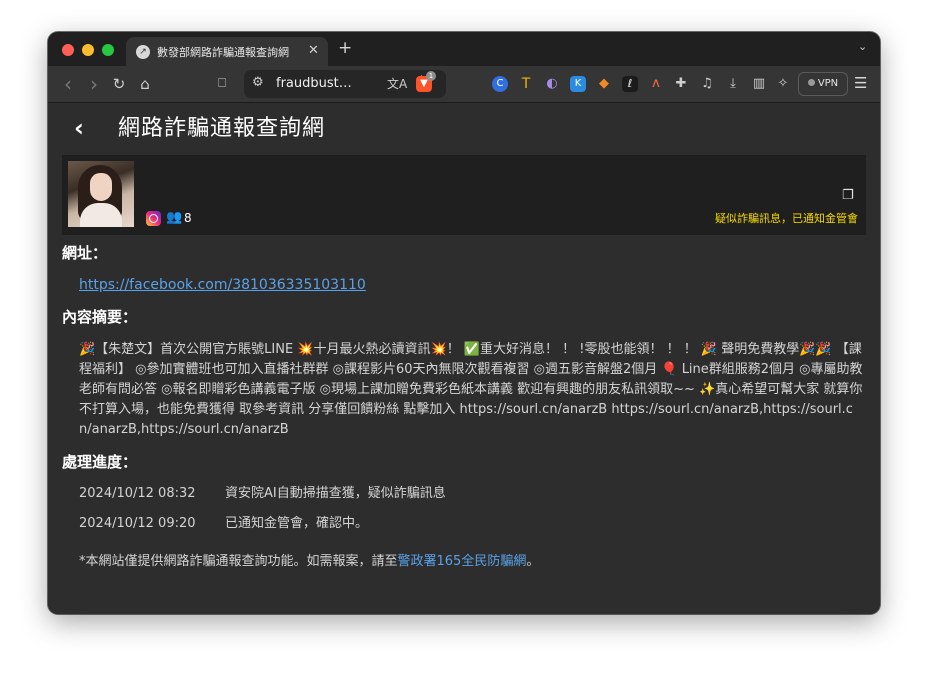 This screenshot has width=928, height=677. Describe the element at coordinates (238, 561) in the screenshot. I see `footnote-prefix: *本網站僅提供網路詐騙通報查詢功能。如需報案，請至` at that location.